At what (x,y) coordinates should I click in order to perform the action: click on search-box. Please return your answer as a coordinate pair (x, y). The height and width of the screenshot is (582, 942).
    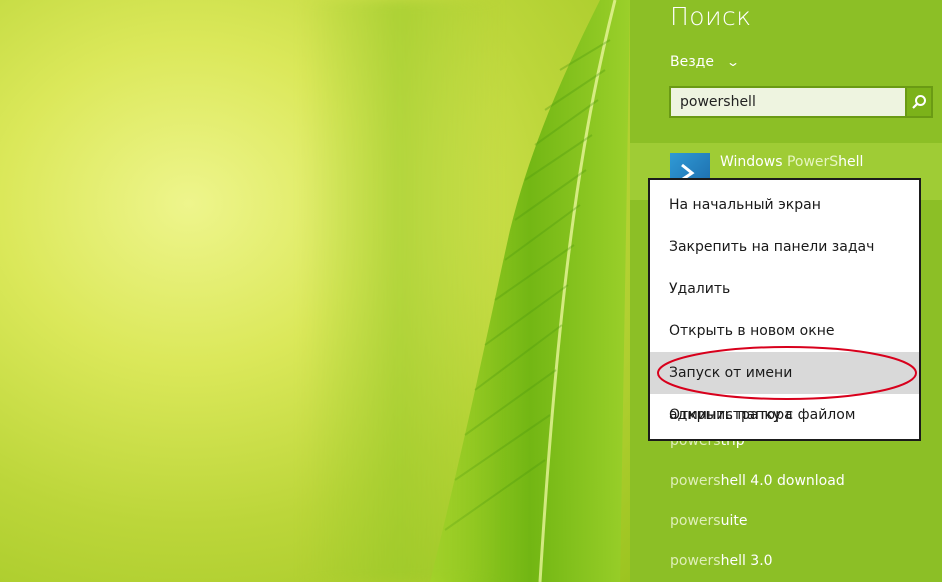
    Looking at the image, I should click on (801, 102).